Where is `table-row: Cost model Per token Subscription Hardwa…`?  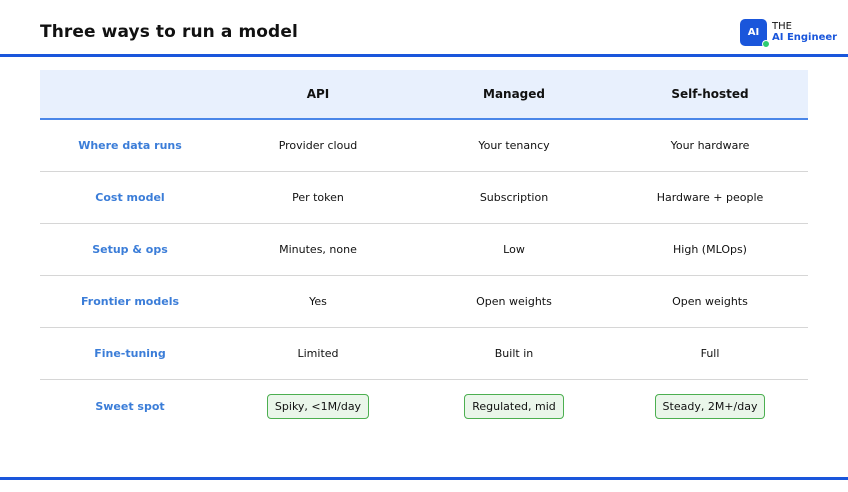 table-row: Cost model Per token Subscription Hardwa… is located at coordinates (424, 198).